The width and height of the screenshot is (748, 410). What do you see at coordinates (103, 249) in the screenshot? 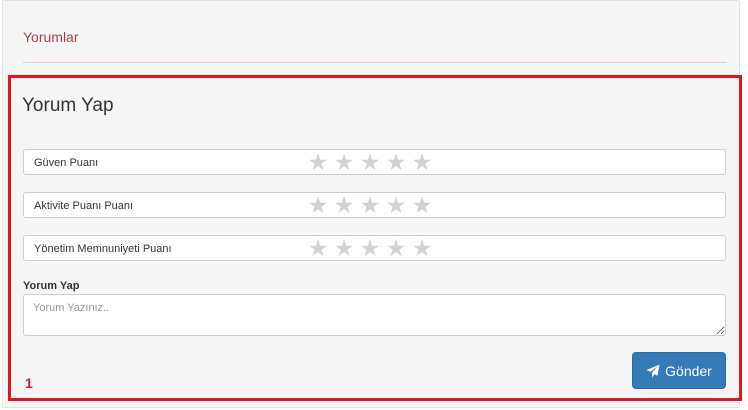
I see `rating-label: Yönetim Memnuniyeti Puanı` at bounding box center [103, 249].